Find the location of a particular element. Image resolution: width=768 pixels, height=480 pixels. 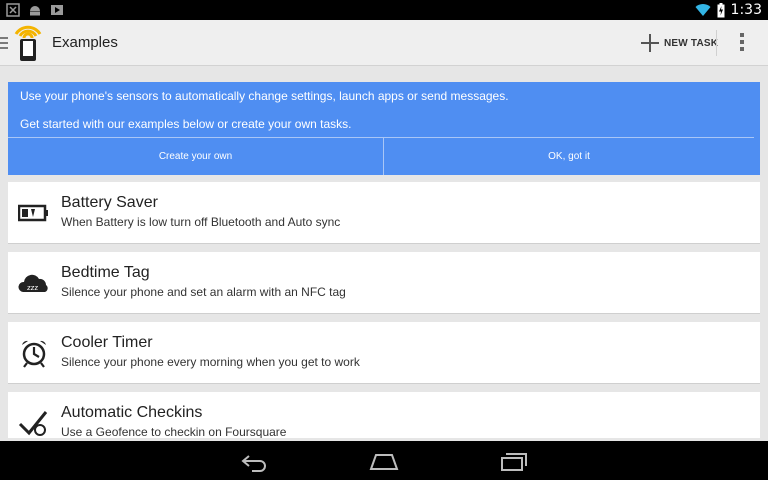

battery-low-icon is located at coordinates (33, 213).